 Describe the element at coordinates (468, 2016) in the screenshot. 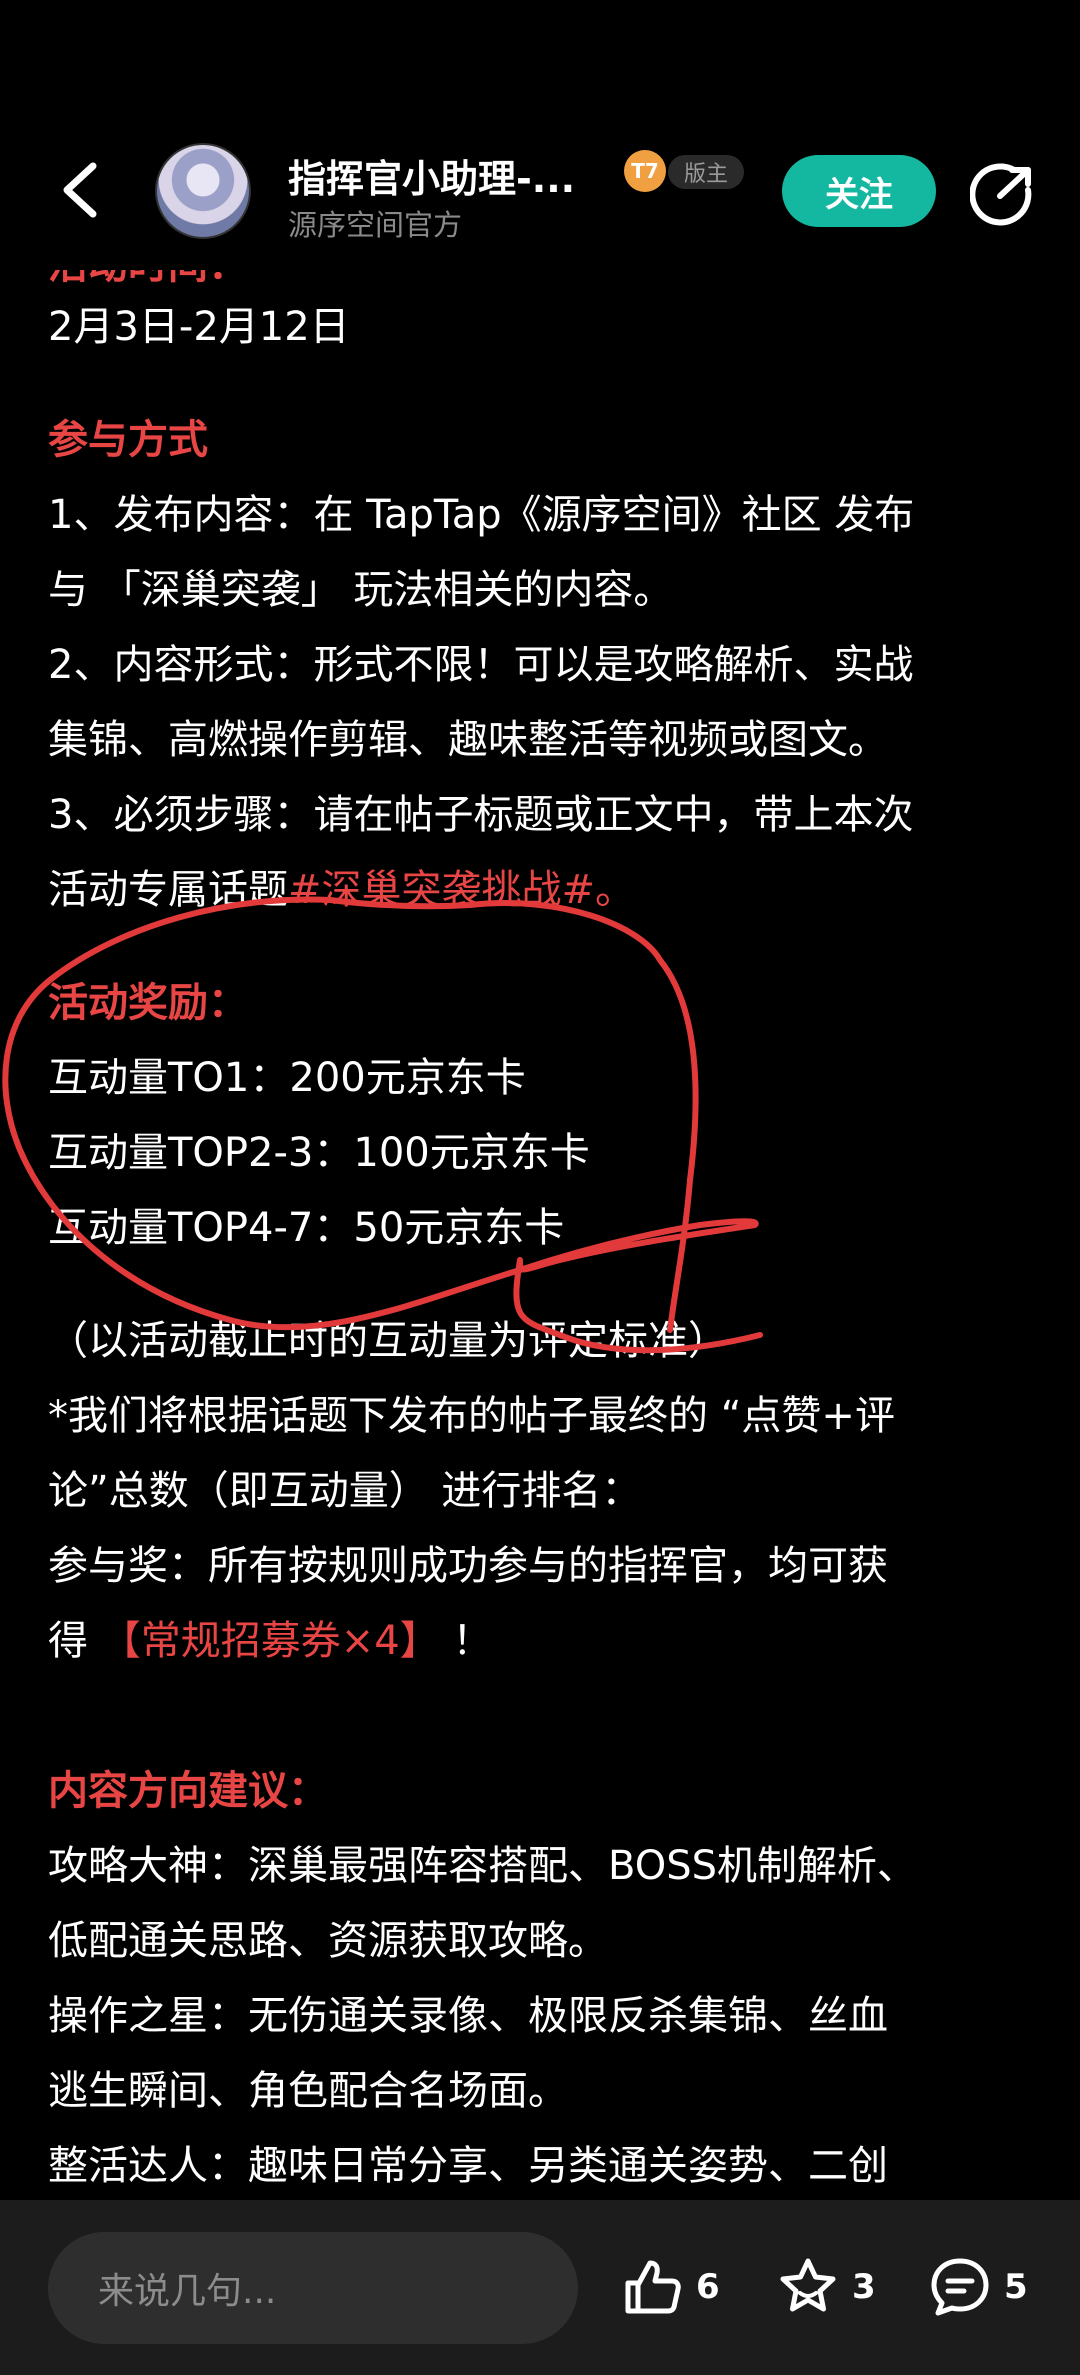

I see `suggestion-line: 操作之星：无伤通关录像、极限反杀集锦、丝血` at that location.